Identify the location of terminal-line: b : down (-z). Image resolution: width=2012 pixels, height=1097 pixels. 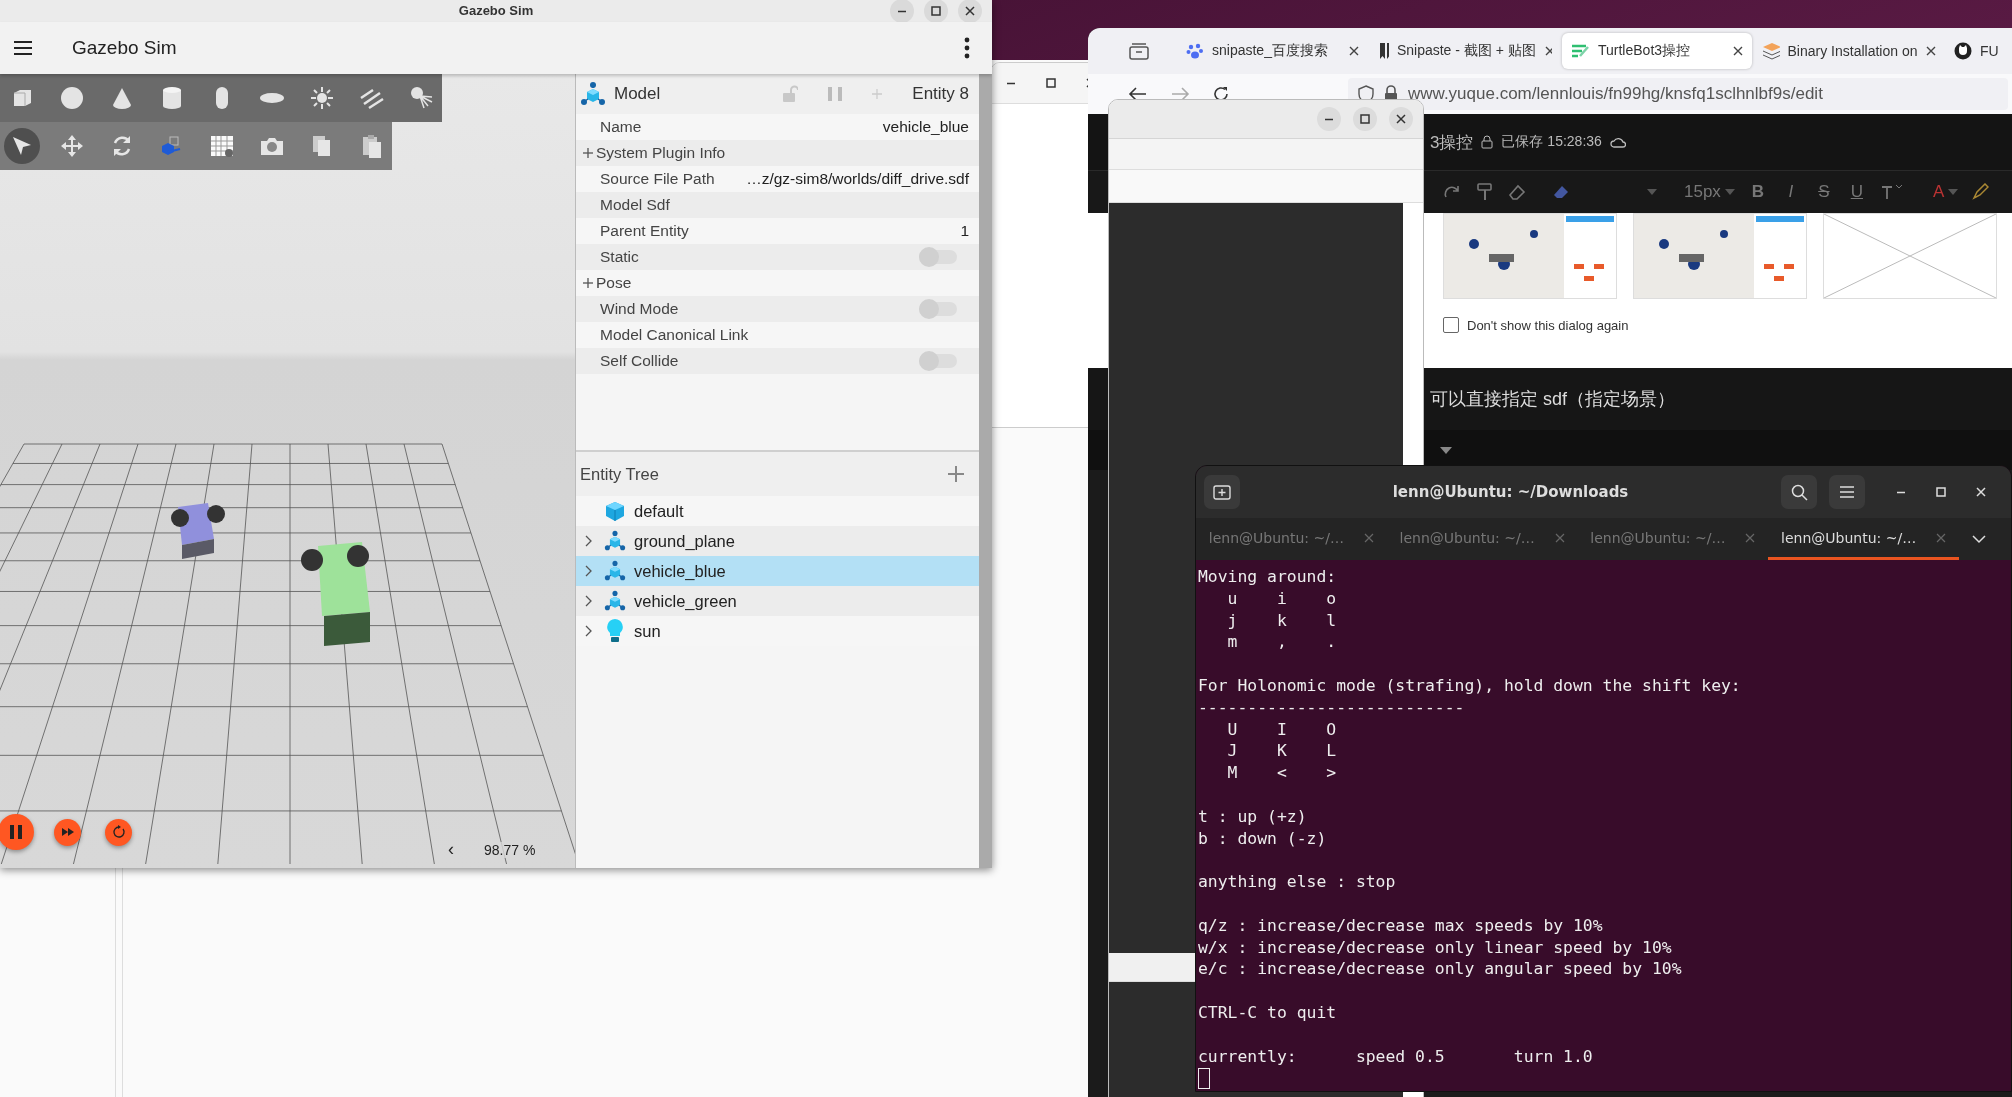
(1262, 838).